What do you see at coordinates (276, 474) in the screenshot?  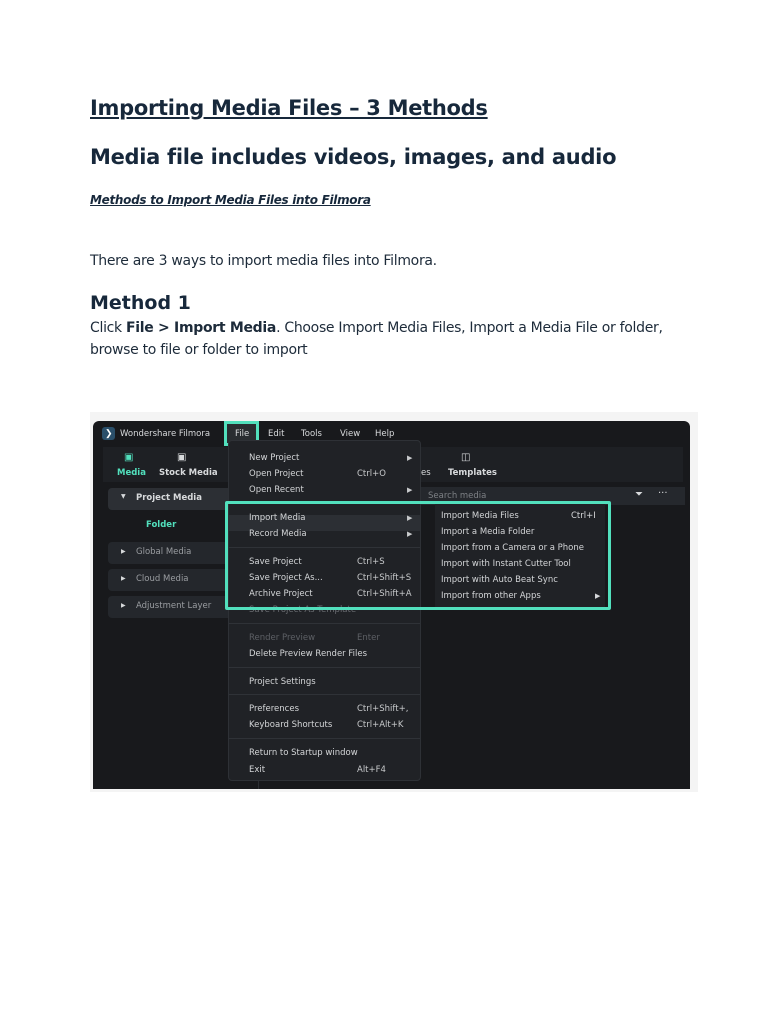 I see `menu-item-label: Open Project` at bounding box center [276, 474].